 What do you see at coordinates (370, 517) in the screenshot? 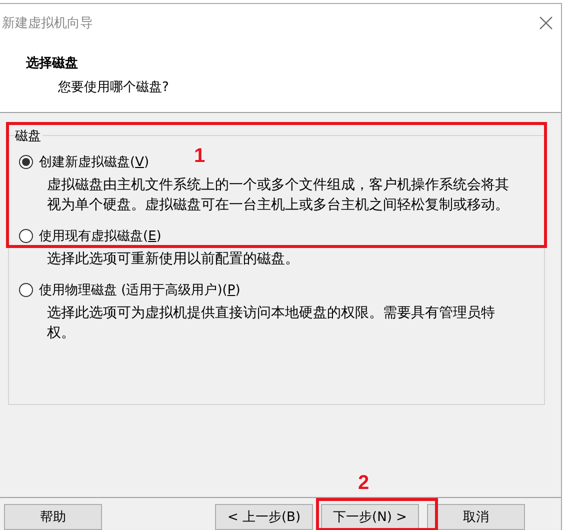
I see `next-button: 下一步(N) >` at bounding box center [370, 517].